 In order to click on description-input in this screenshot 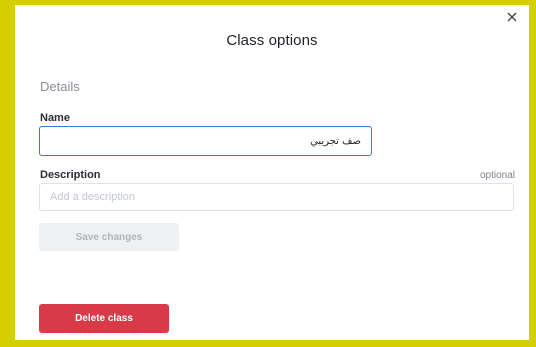, I will do `click(276, 197)`.